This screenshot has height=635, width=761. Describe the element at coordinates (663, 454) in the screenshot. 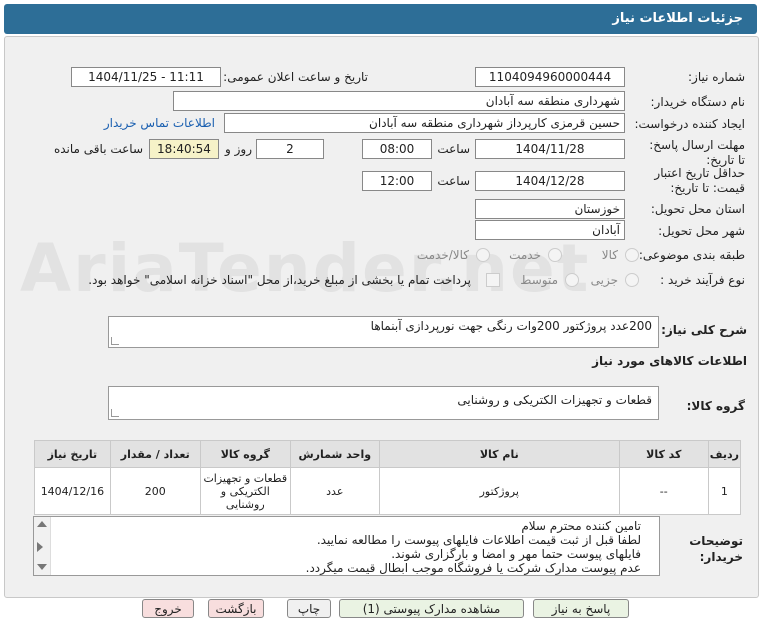

I see `col-goods-code: کد کالا` at that location.